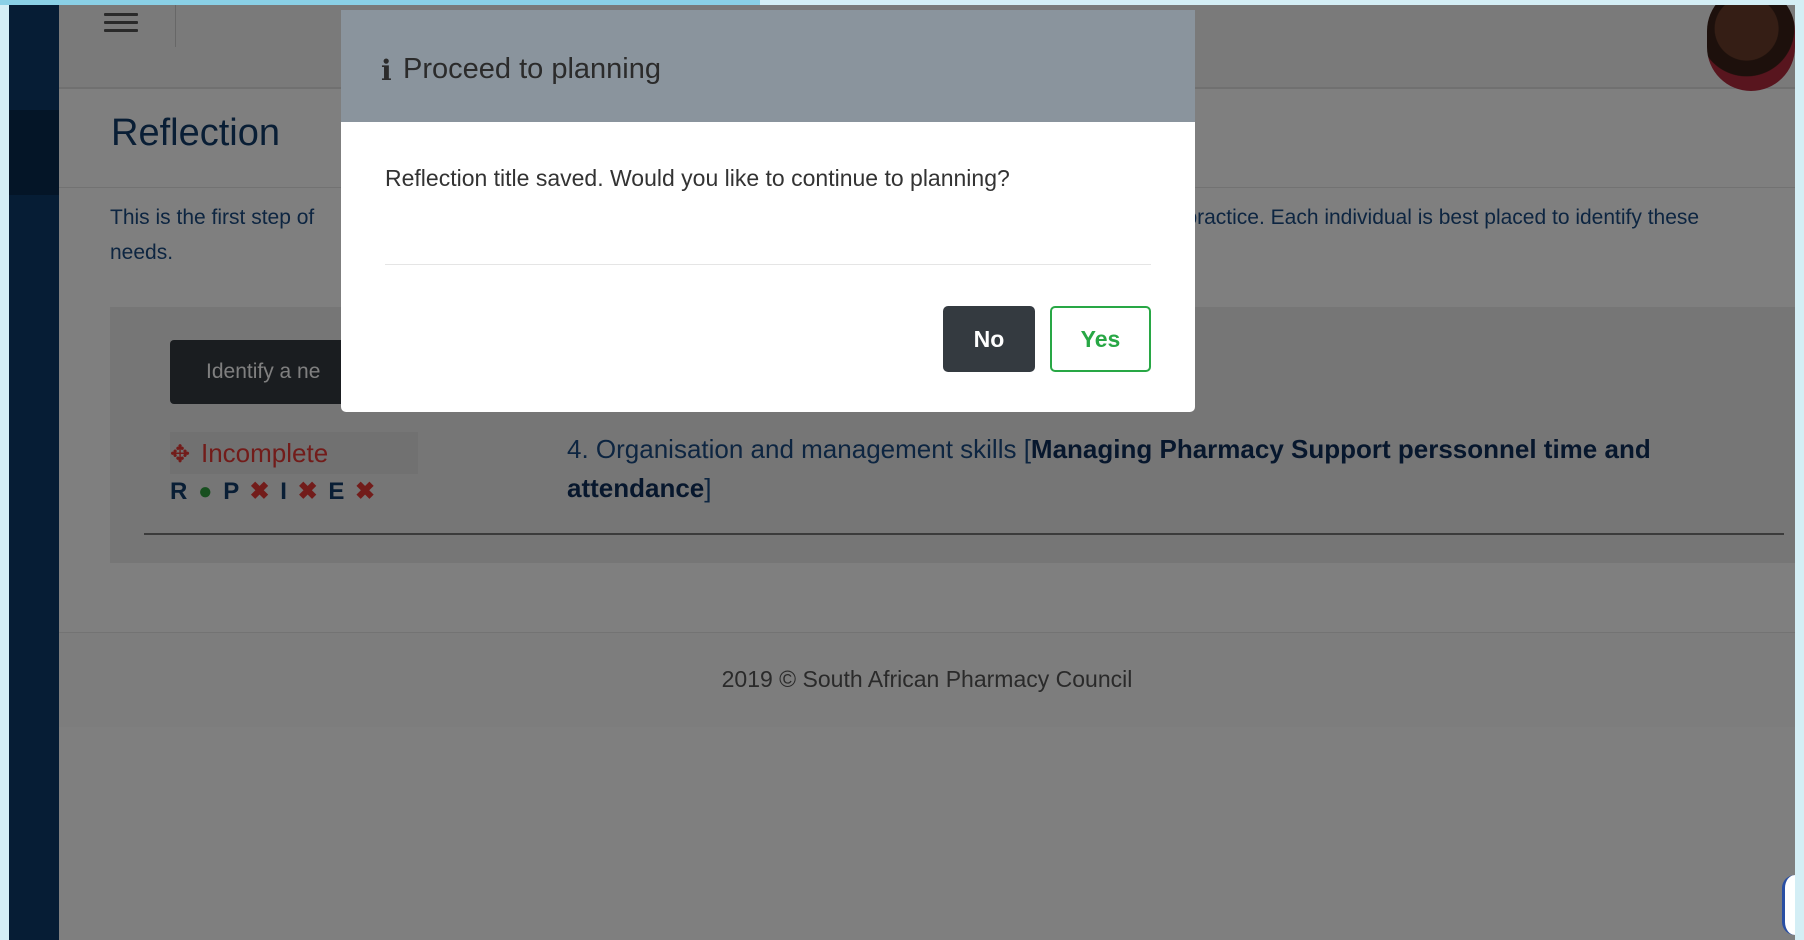  Describe the element at coordinates (768, 264) in the screenshot. I see `dialog-divider` at that location.